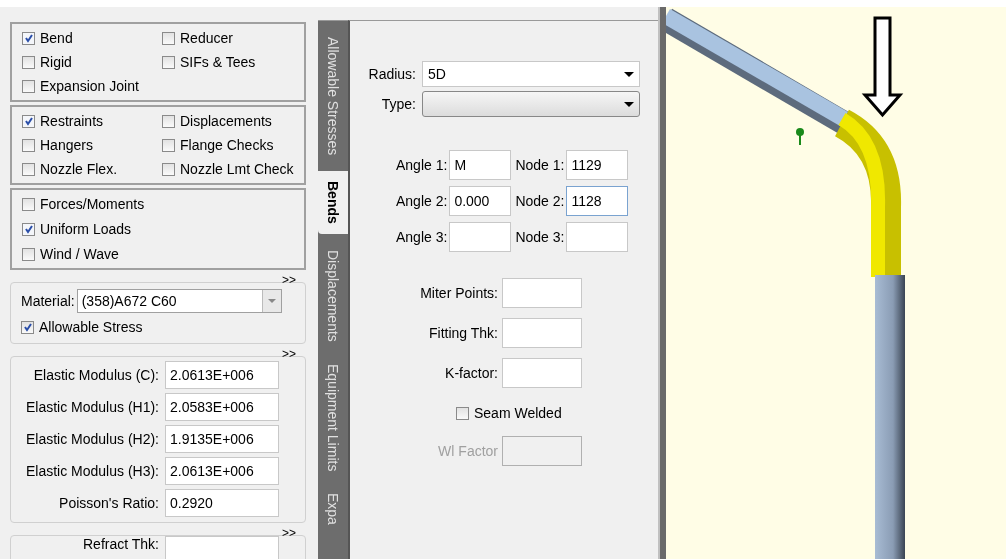 This screenshot has width=1006, height=559. Describe the element at coordinates (463, 333) in the screenshot. I see `field-label: Fitting Thk:` at that location.